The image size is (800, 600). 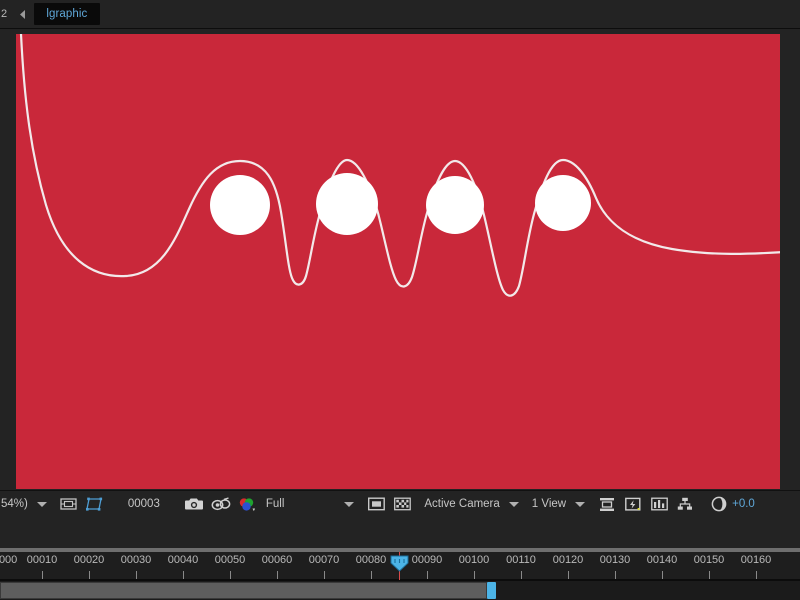 I want to click on work-area-strip, so click(x=400, y=590).